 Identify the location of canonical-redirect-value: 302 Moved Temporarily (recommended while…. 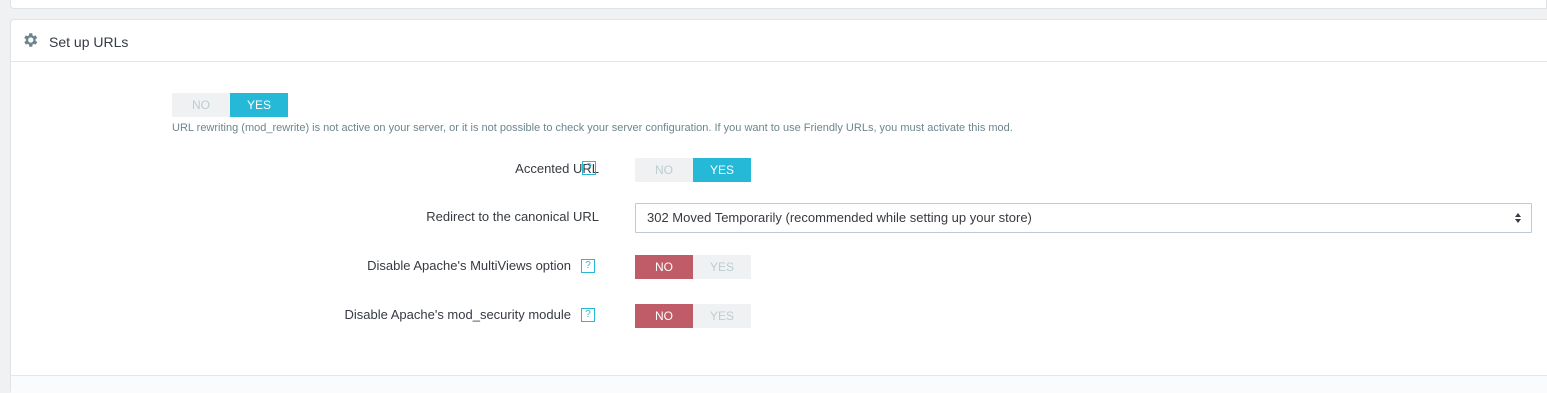
(839, 217).